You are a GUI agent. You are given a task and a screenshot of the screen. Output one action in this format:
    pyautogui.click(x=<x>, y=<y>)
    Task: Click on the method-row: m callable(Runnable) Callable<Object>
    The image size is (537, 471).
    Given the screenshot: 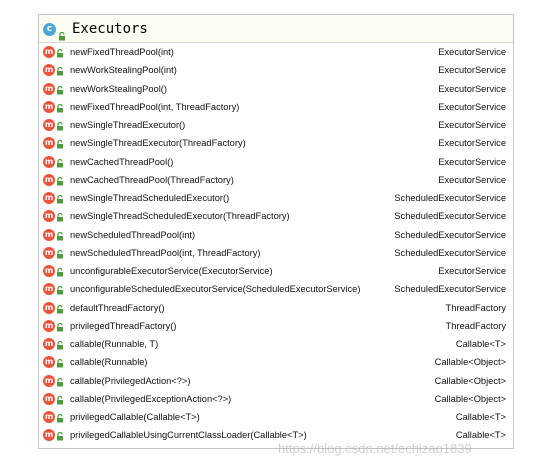 What is the action you would take?
    pyautogui.click(x=276, y=362)
    